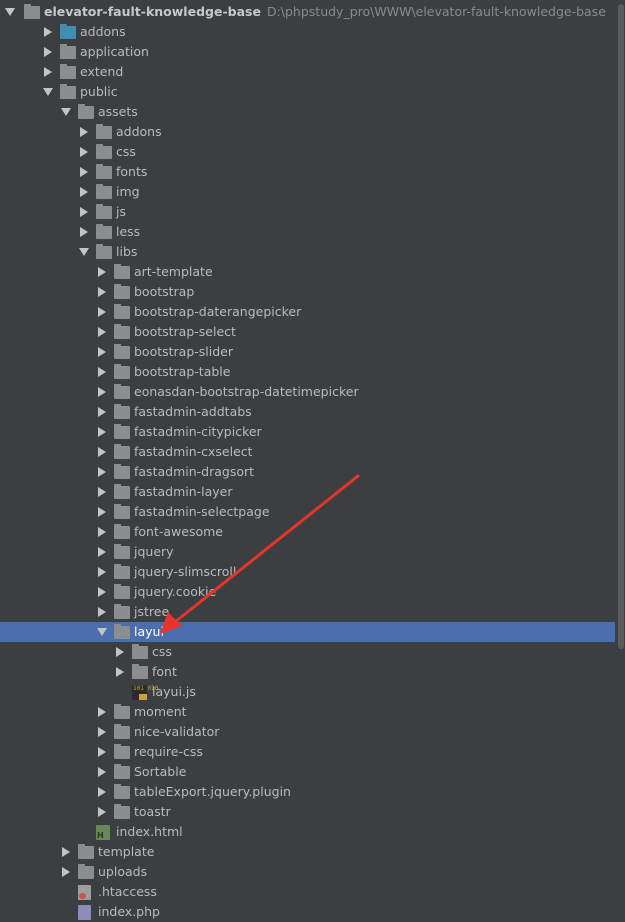  I want to click on tree-folder-row: application, so click(307, 52).